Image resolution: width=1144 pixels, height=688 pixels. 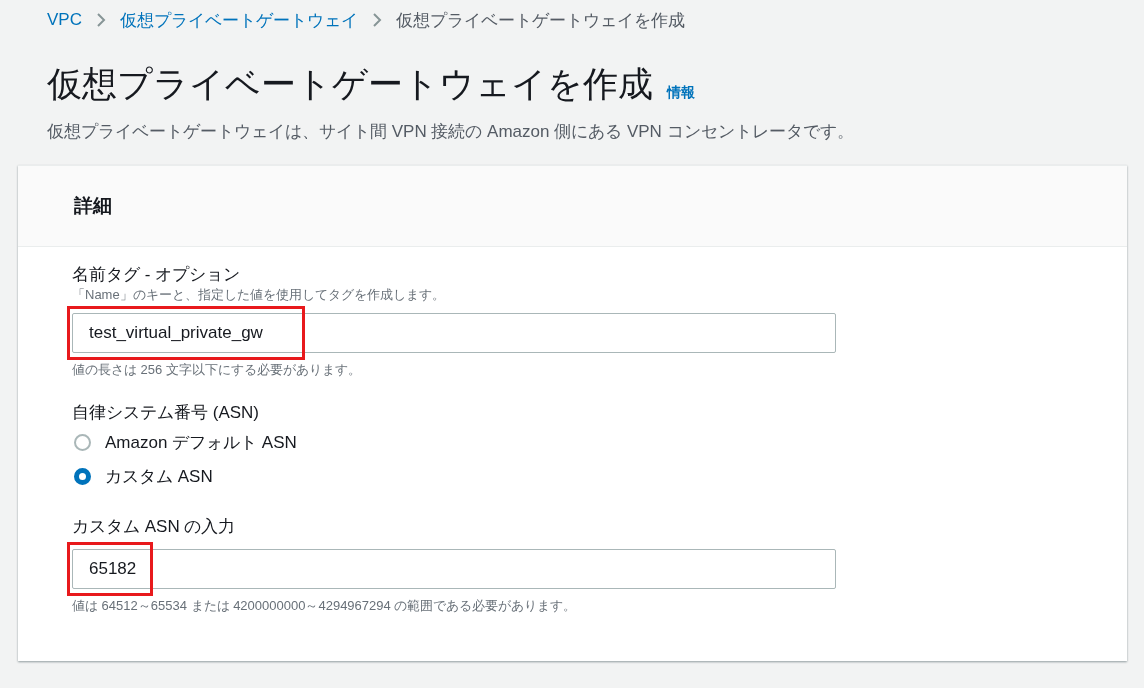 What do you see at coordinates (454, 569) in the screenshot?
I see `text-field: 65182` at bounding box center [454, 569].